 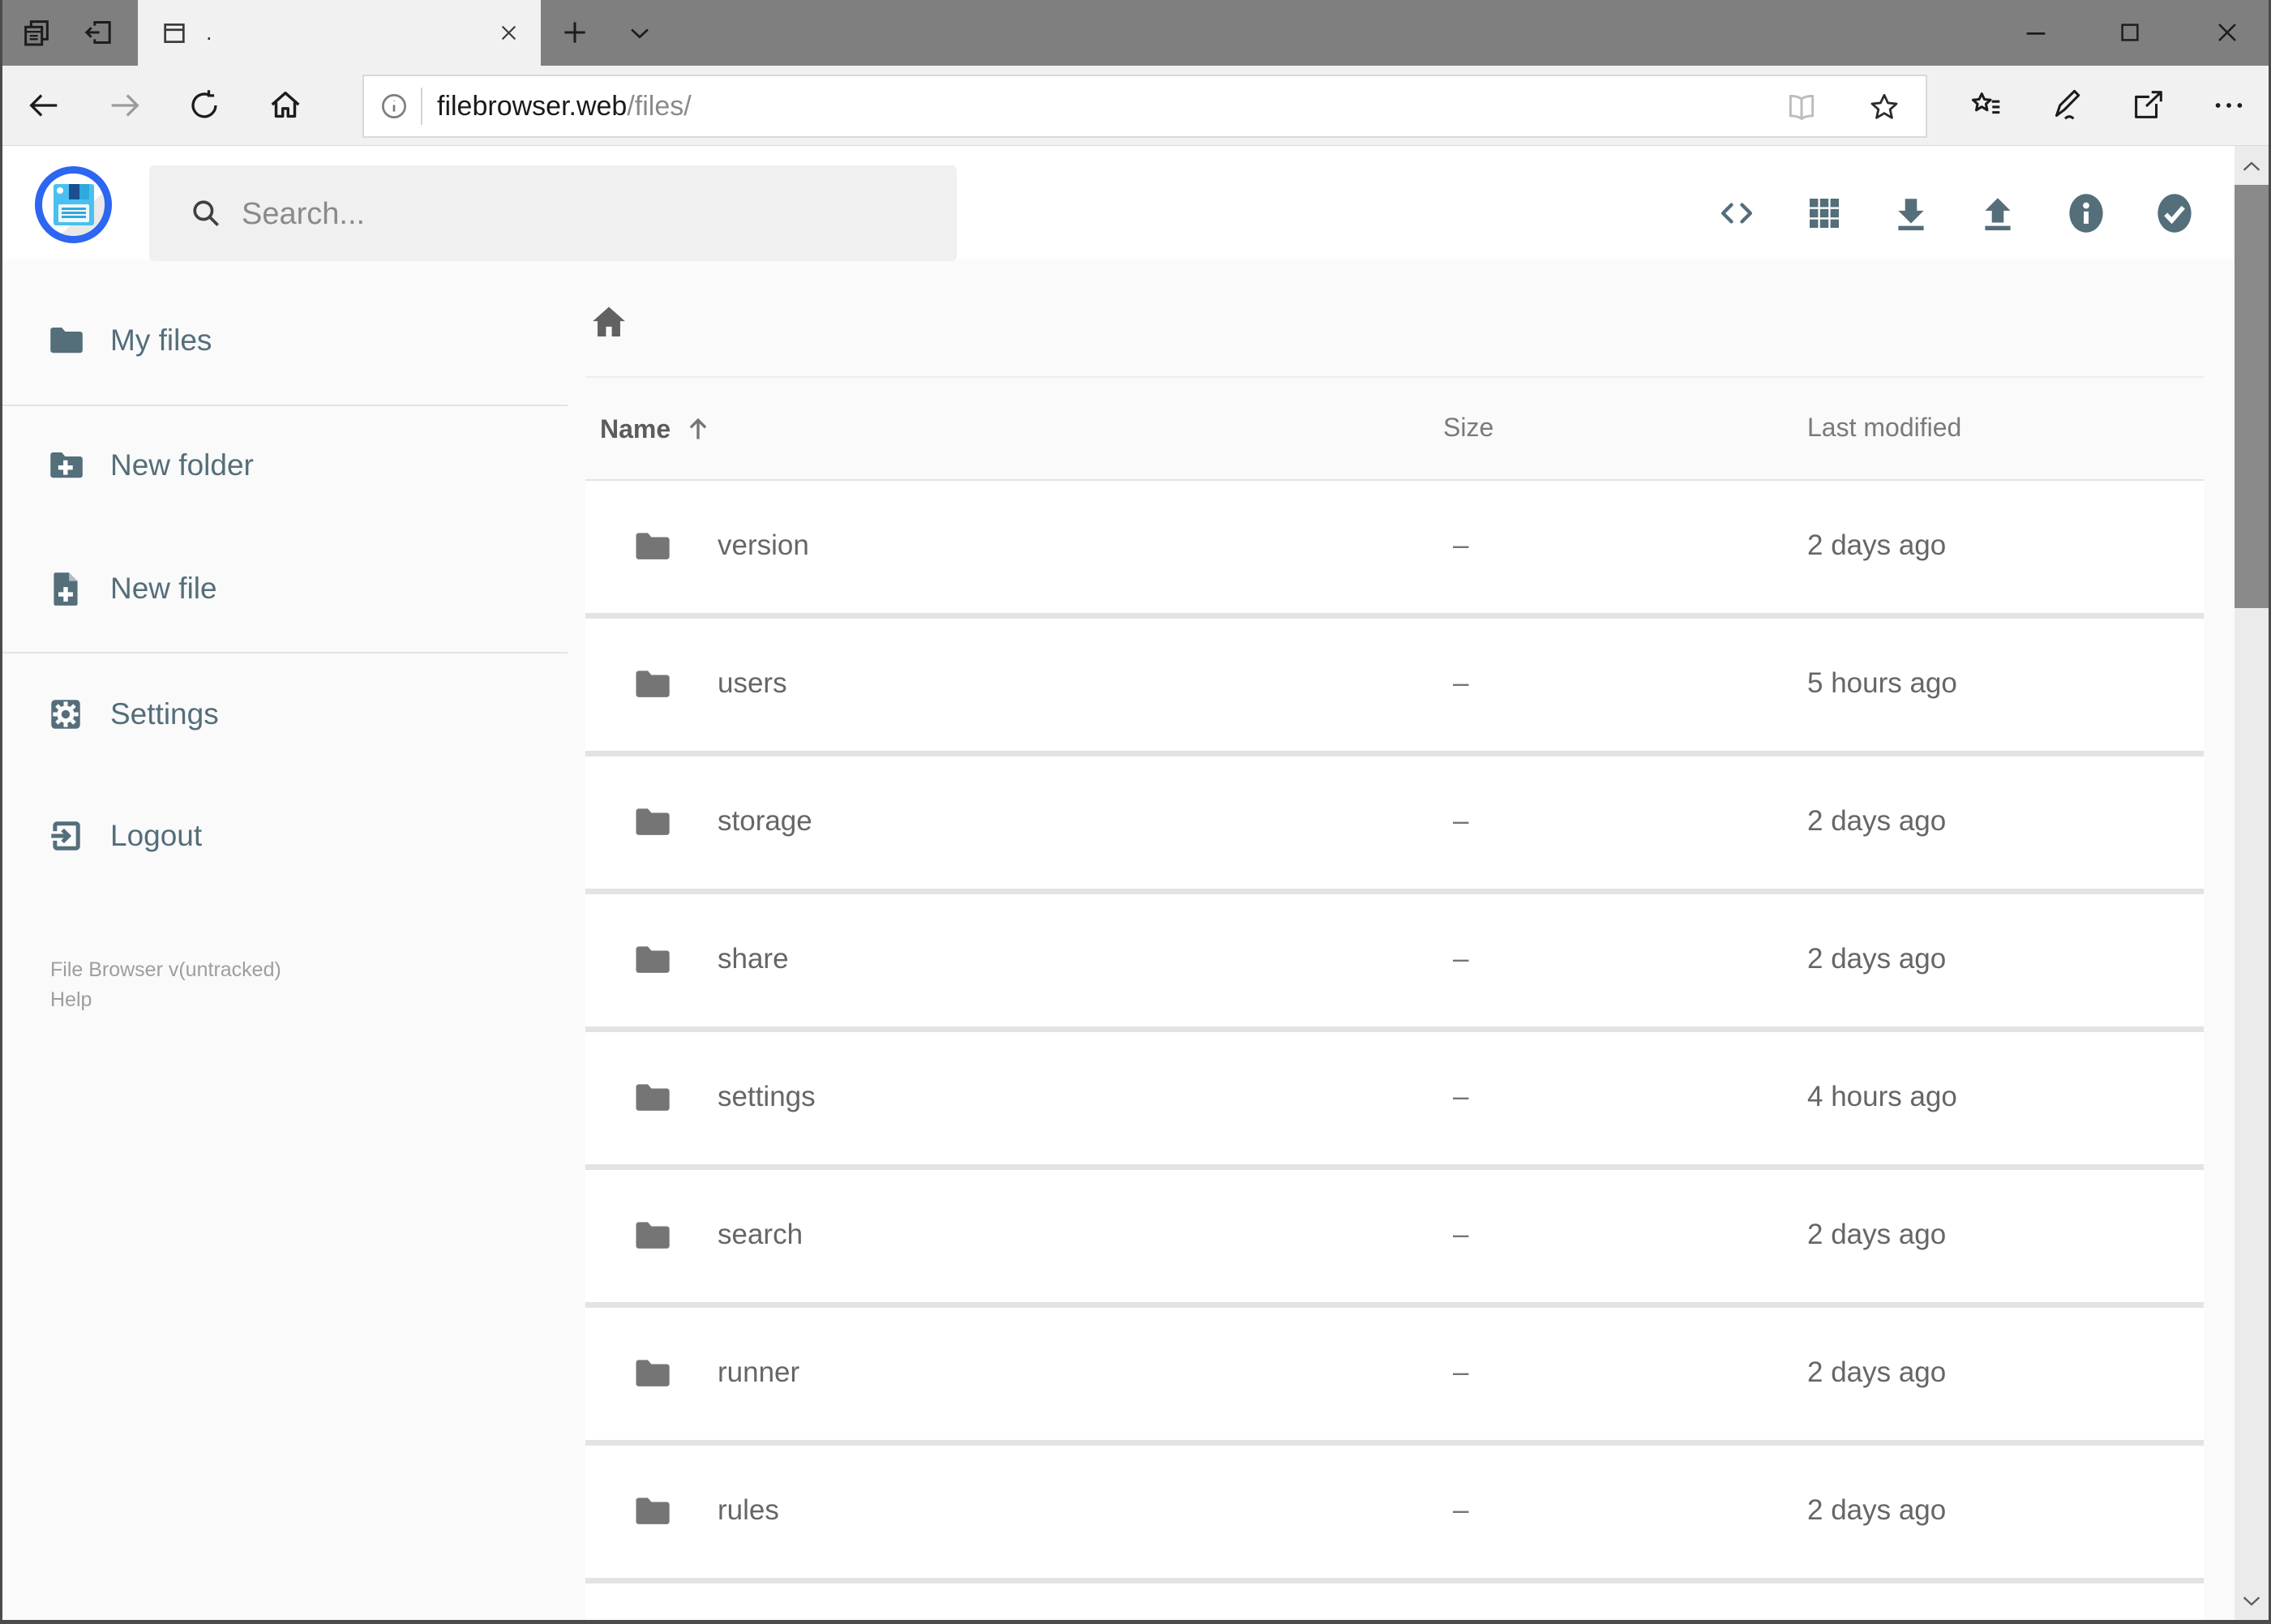 I want to click on sidebar-item-new-folder: New folder, so click(x=284, y=465).